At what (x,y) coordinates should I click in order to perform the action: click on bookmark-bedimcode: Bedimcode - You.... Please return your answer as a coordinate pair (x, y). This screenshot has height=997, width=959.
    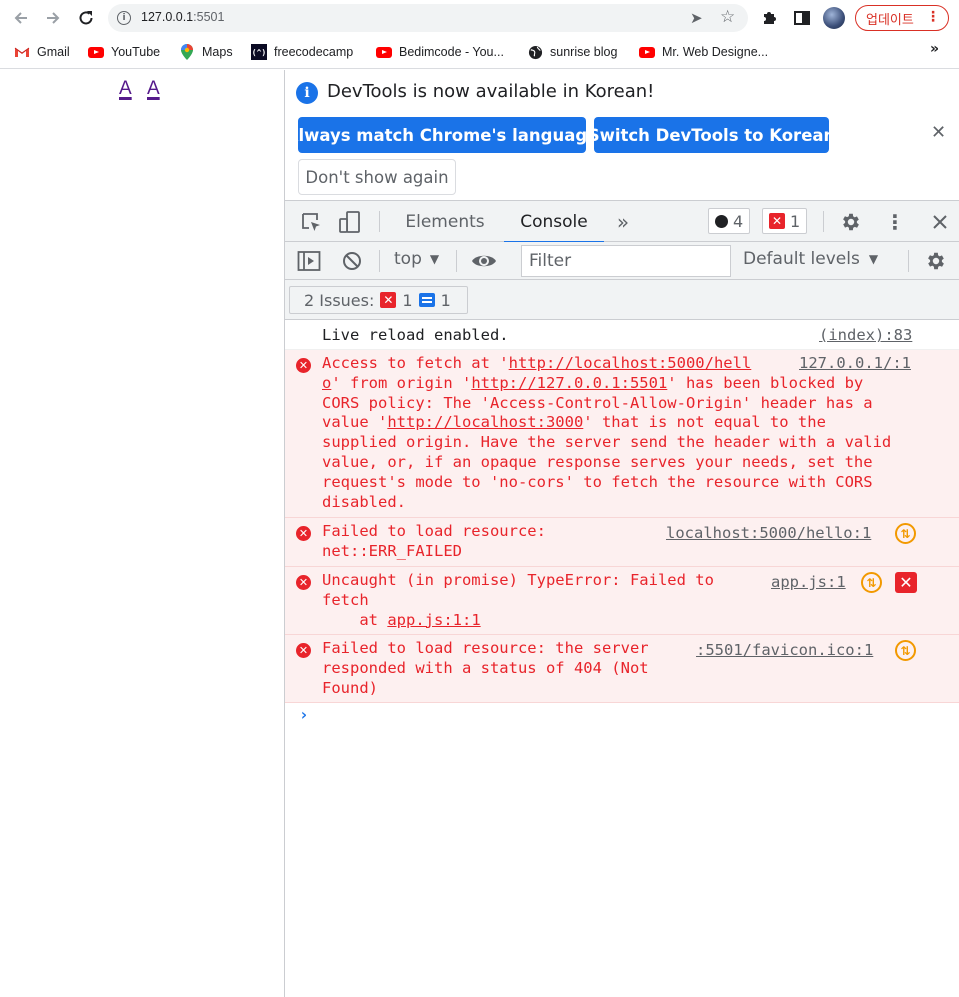
    Looking at the image, I should click on (440, 52).